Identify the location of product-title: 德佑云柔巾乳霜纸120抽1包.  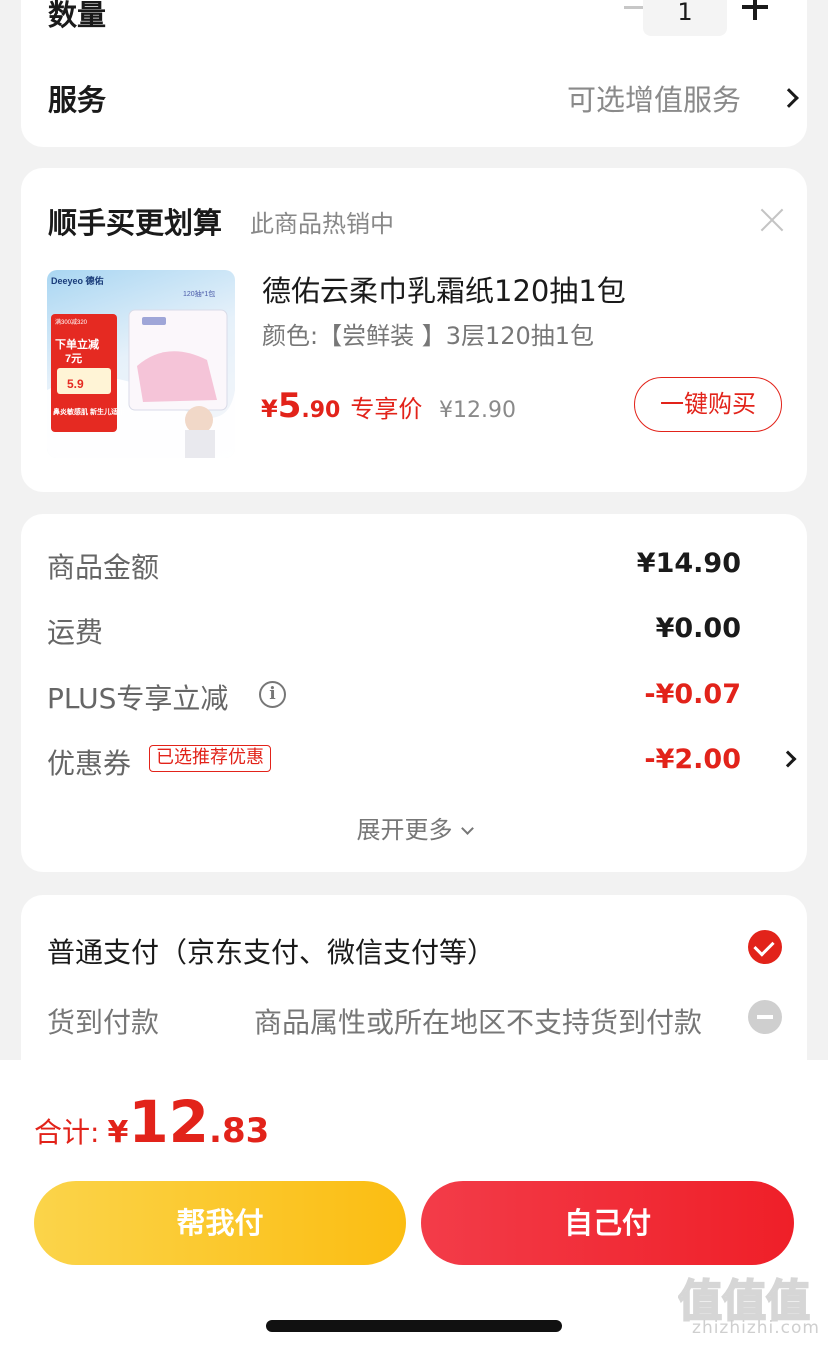
(444, 289).